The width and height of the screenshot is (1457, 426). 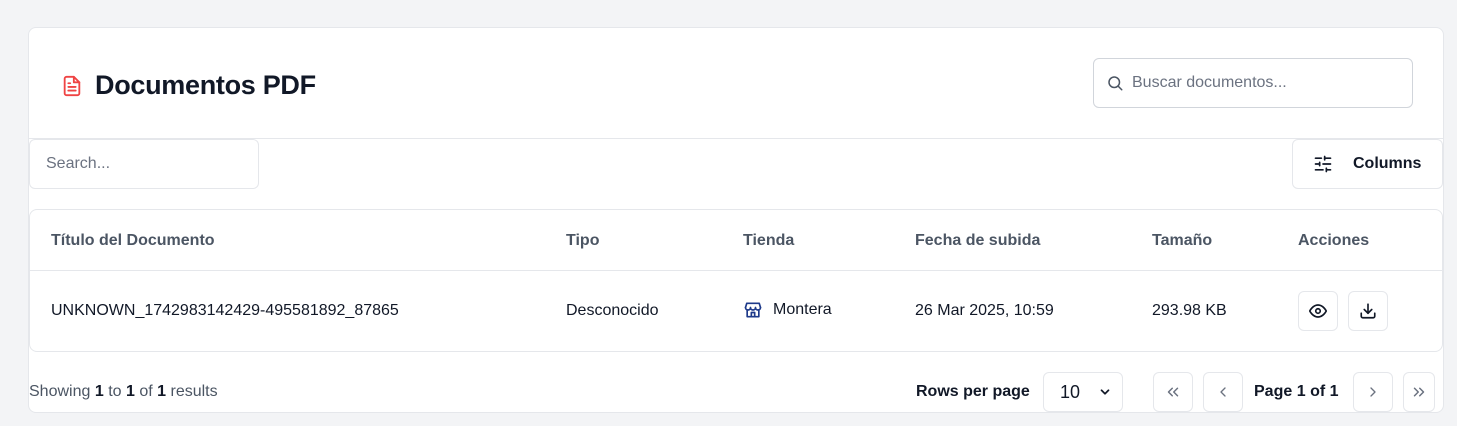 I want to click on of-label: of, so click(x=146, y=391).